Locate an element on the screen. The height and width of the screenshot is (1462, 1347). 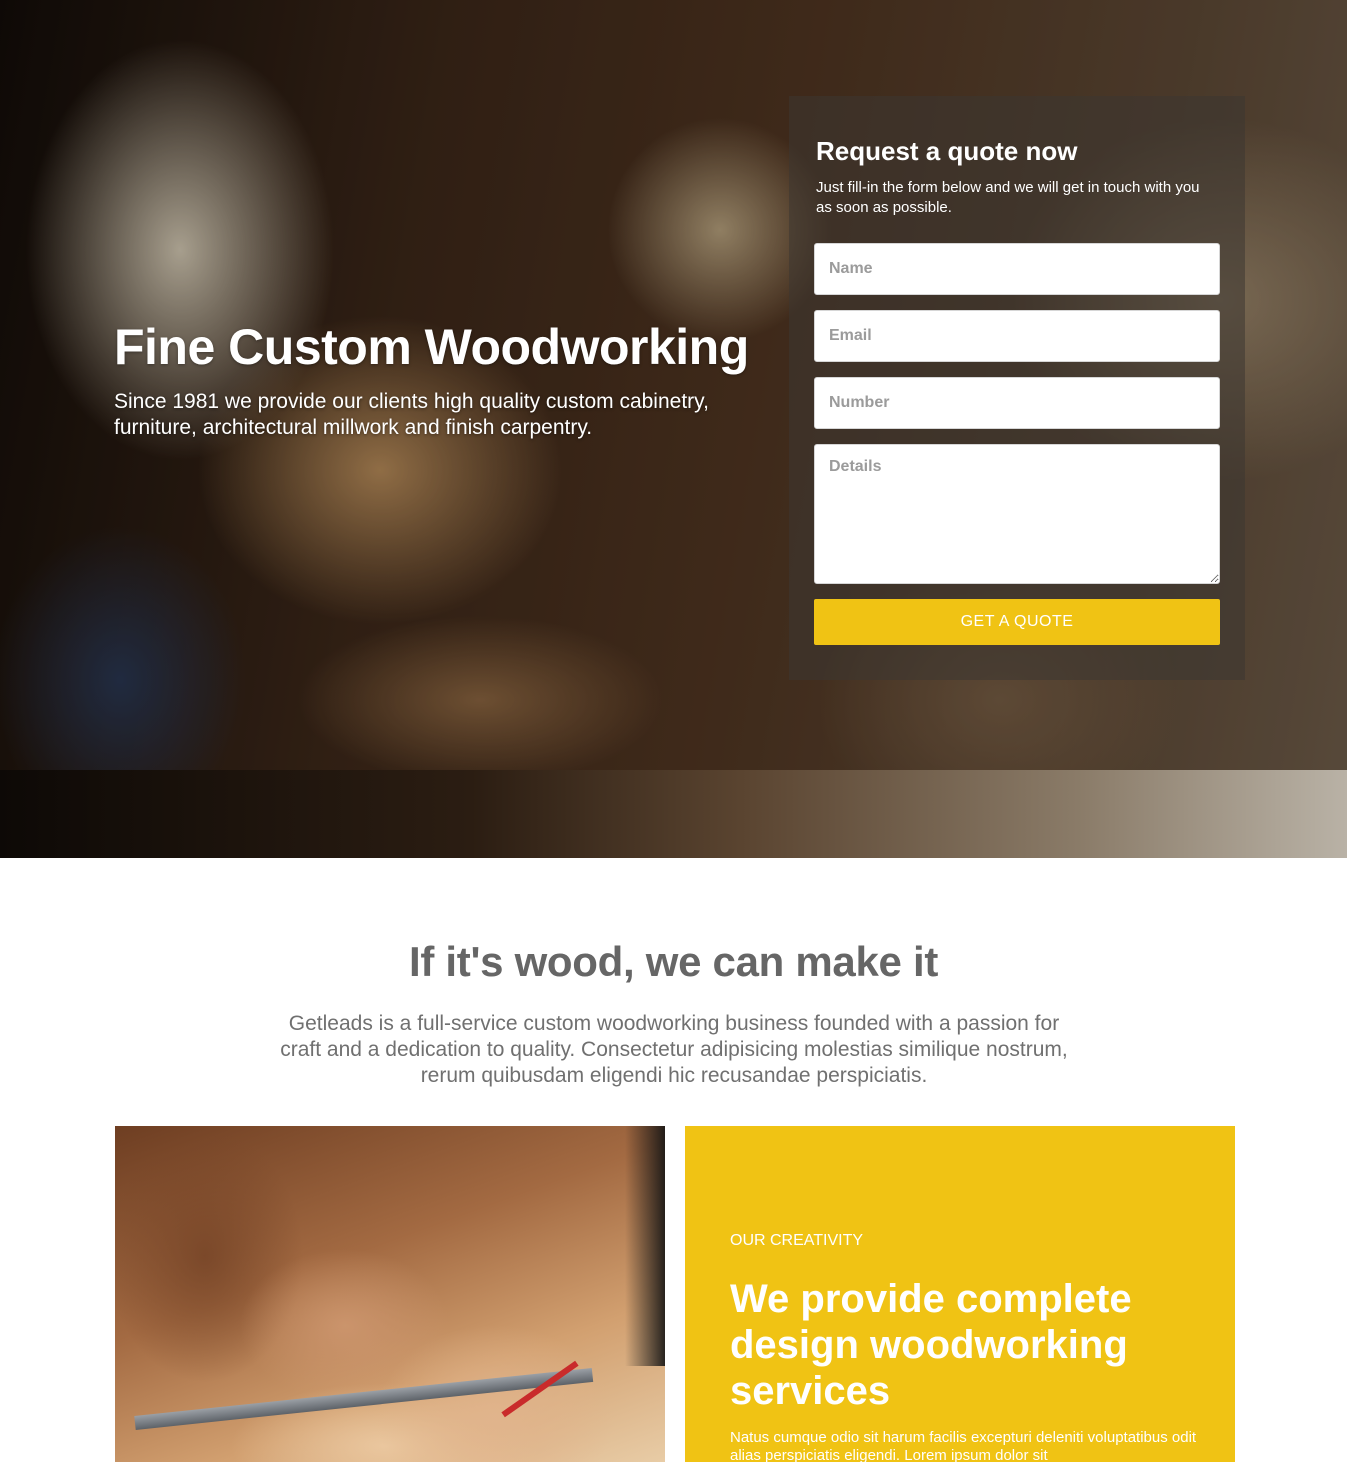
get-a-quote-button: GET A QUOTE is located at coordinates (1017, 622).